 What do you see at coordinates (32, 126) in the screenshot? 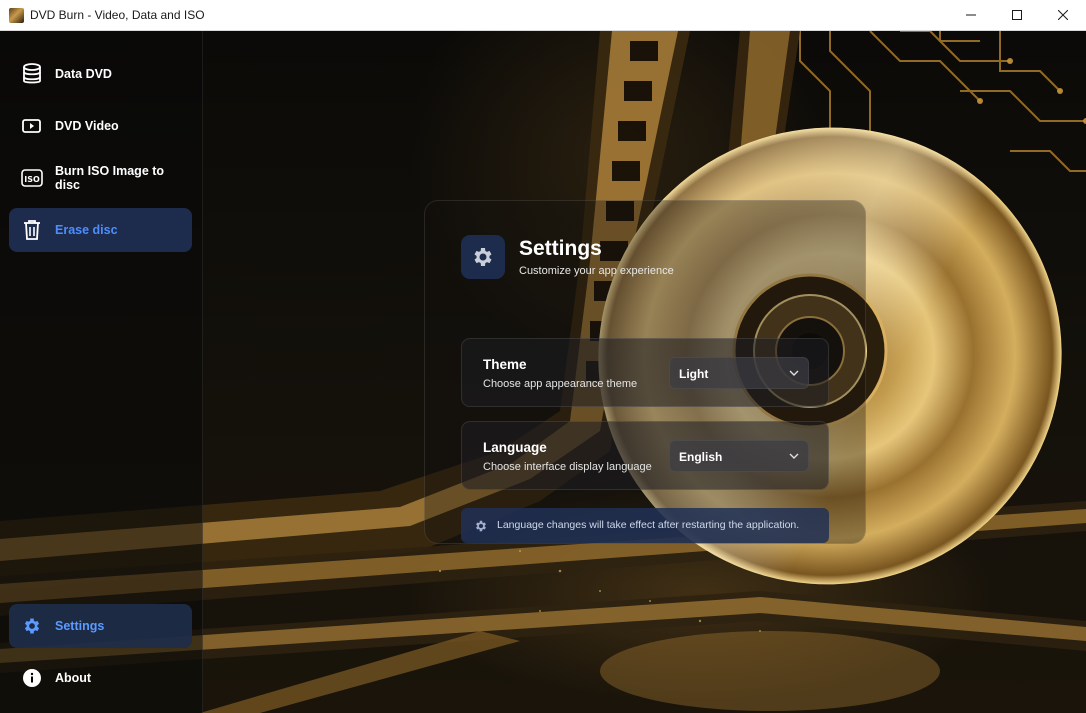
I see `video-icon` at bounding box center [32, 126].